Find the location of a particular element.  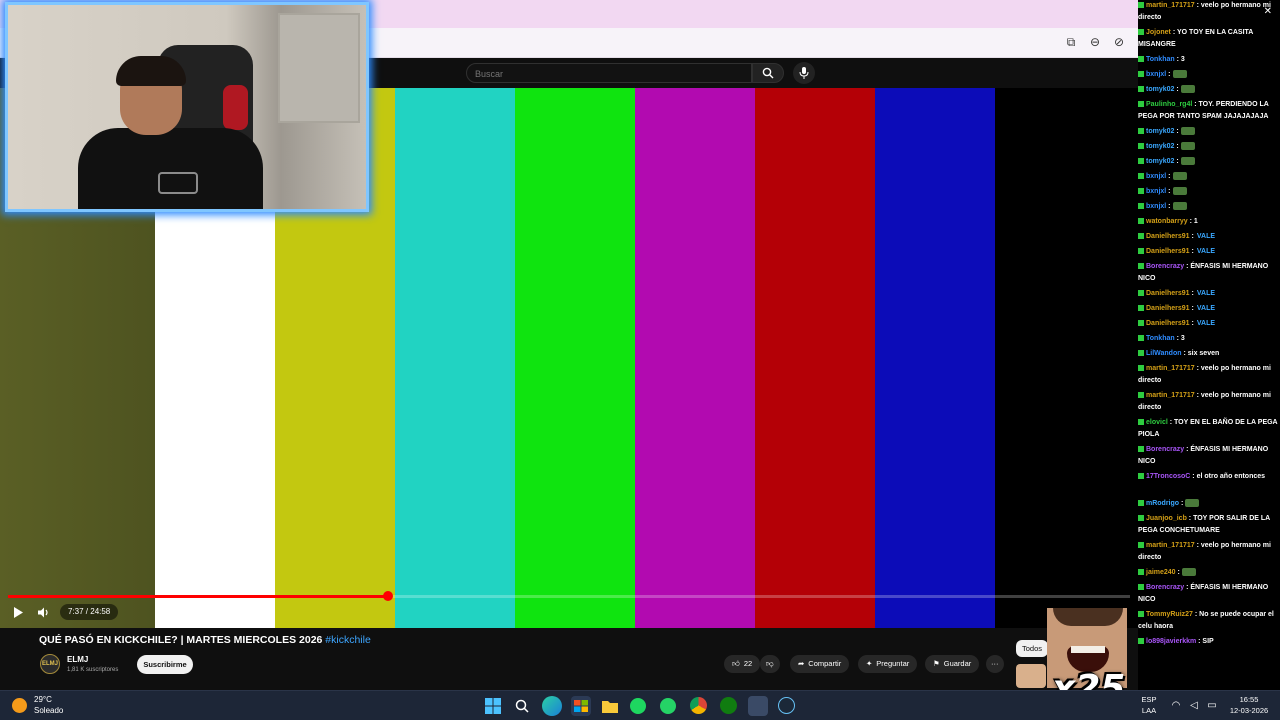

language-indicator-bottom: LAA is located at coordinates (1149, 710).